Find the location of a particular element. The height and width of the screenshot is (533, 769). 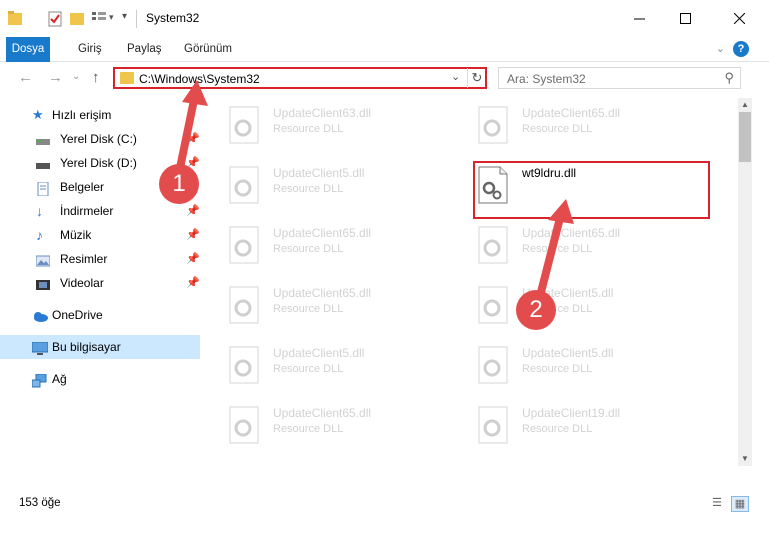

status-bar: 153 öğe ☰ ▦ is located at coordinates (384, 511).